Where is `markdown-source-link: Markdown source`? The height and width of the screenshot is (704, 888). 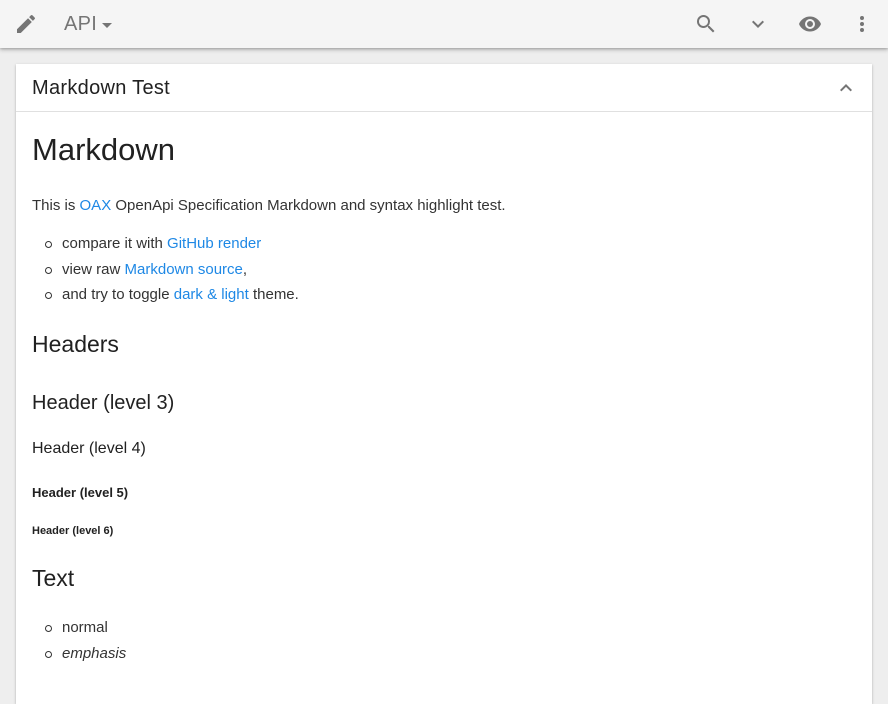
markdown-source-link: Markdown source is located at coordinates (184, 269).